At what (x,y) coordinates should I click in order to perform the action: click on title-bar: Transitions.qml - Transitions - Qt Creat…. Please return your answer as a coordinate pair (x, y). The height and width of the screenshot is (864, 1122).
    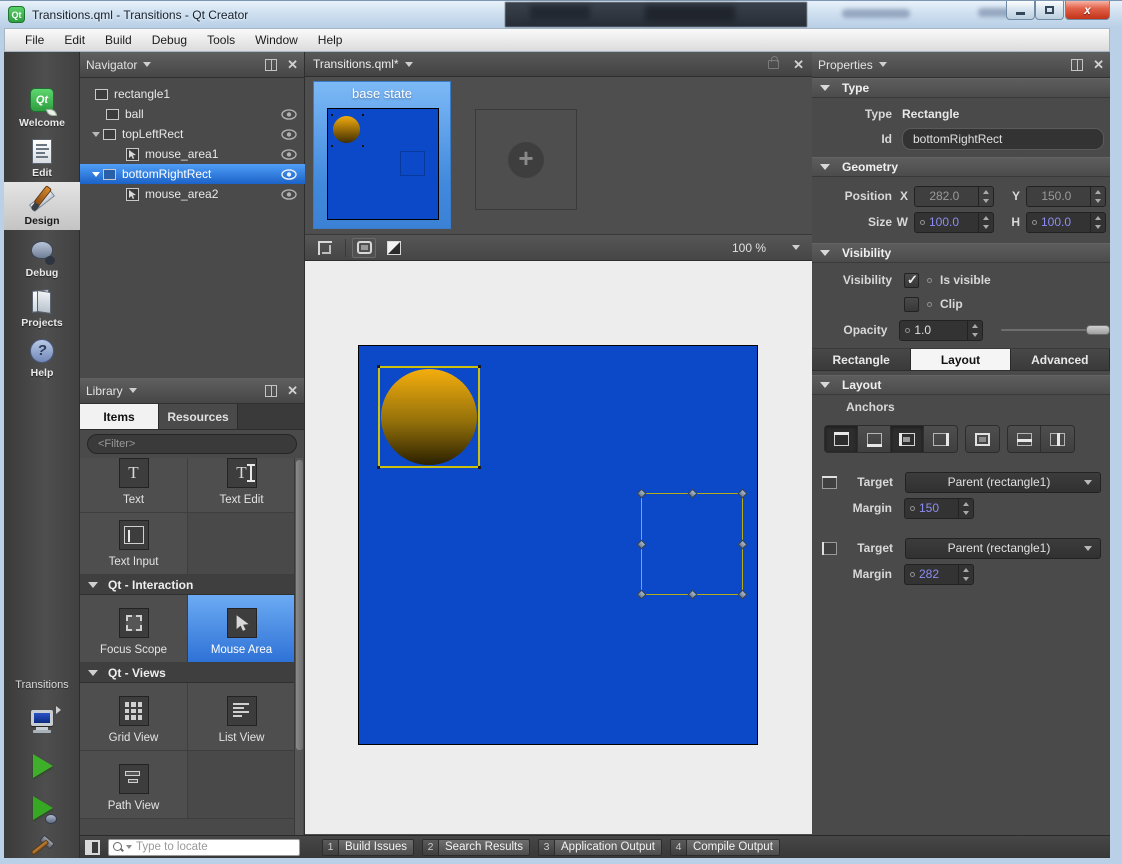
    Looking at the image, I should click on (561, 14).